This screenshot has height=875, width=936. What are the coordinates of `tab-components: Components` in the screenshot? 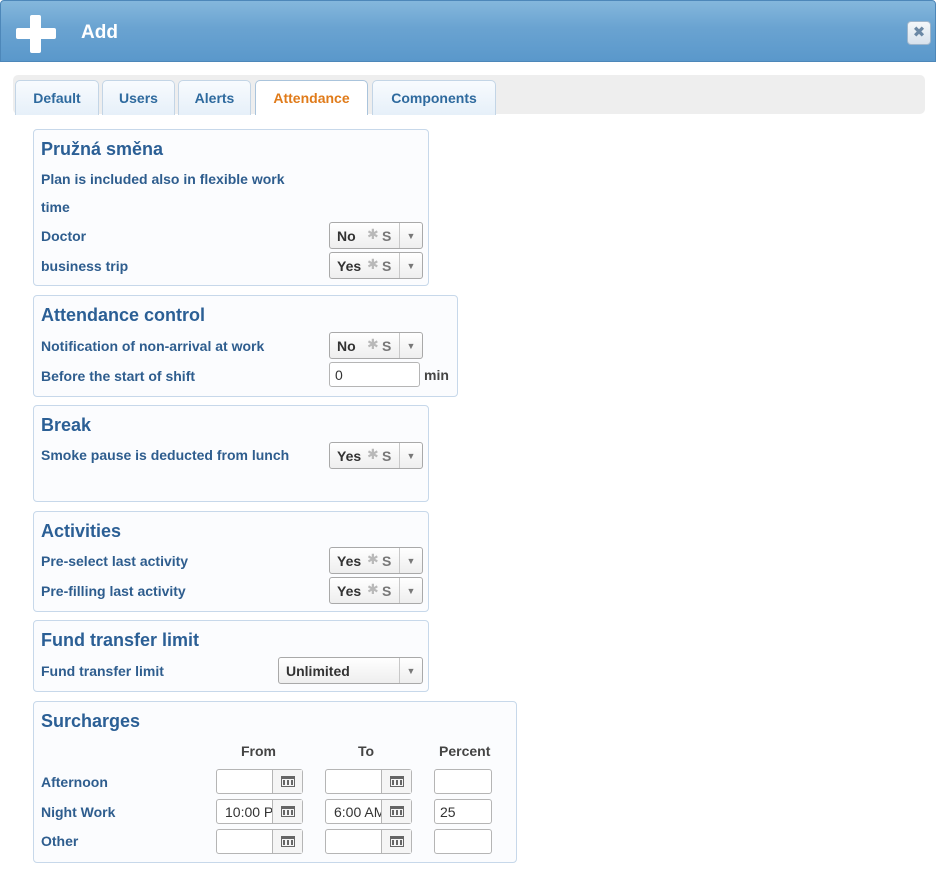 It's located at (434, 97).